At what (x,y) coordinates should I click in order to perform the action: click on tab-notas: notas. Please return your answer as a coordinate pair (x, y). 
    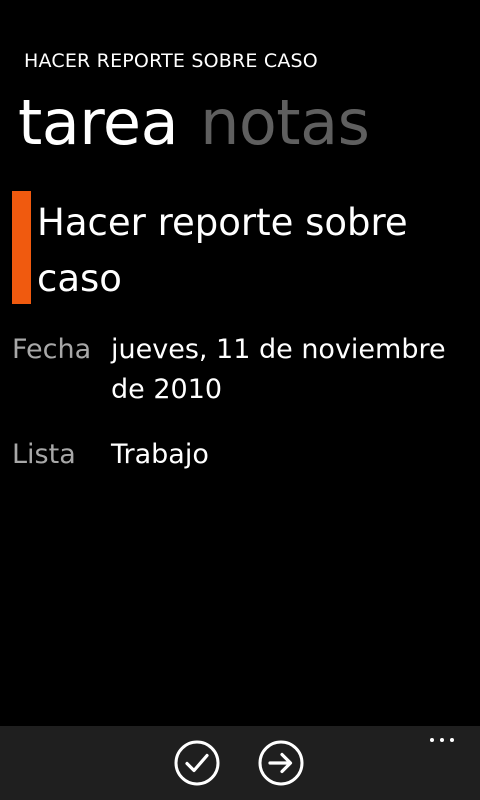
    Looking at the image, I should click on (285, 123).